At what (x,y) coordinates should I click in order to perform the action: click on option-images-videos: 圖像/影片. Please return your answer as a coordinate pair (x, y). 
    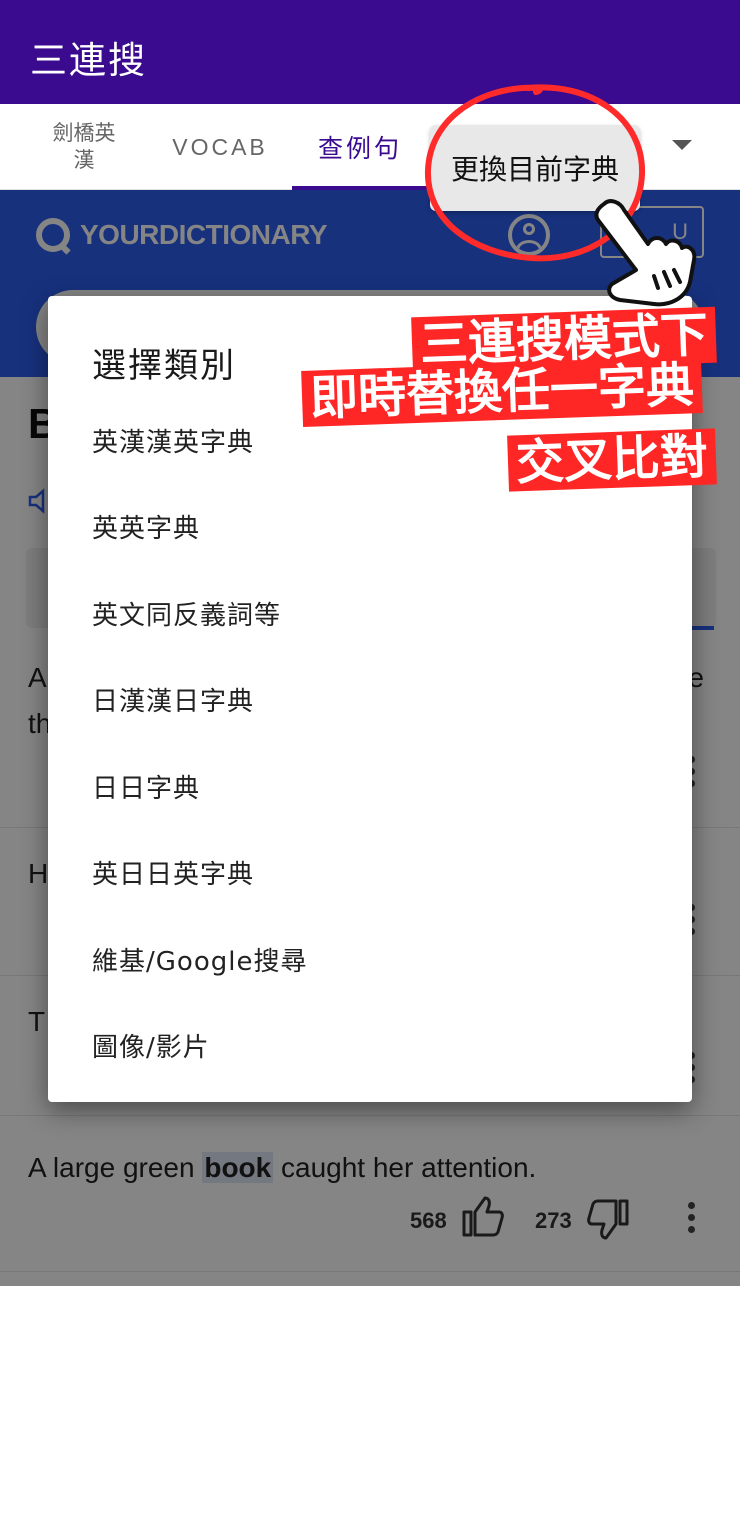
    Looking at the image, I should click on (372, 1045).